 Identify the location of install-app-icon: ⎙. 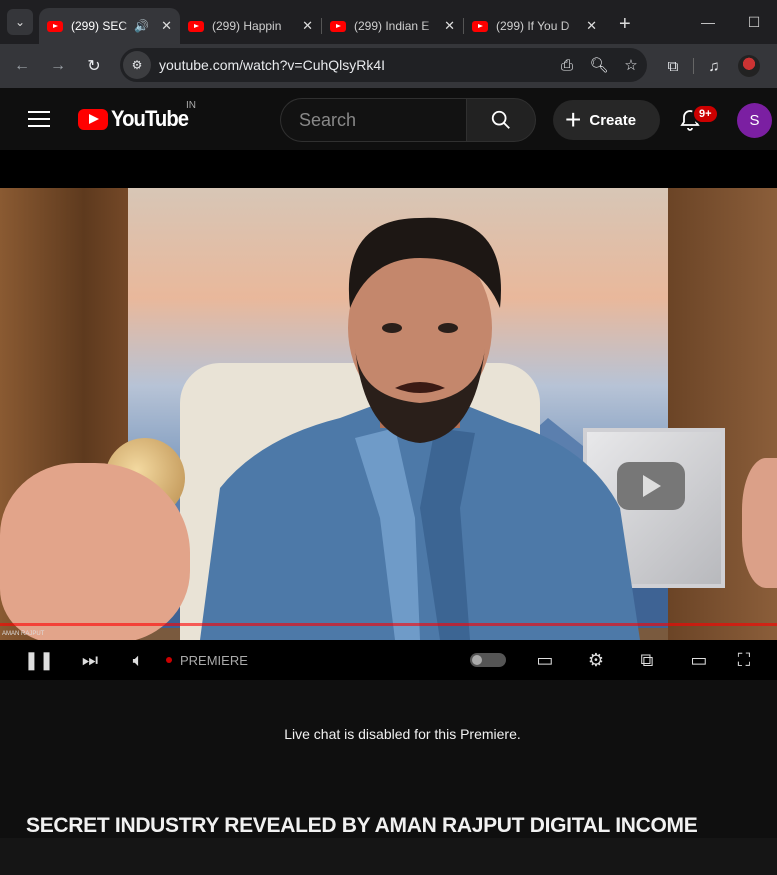
(567, 65).